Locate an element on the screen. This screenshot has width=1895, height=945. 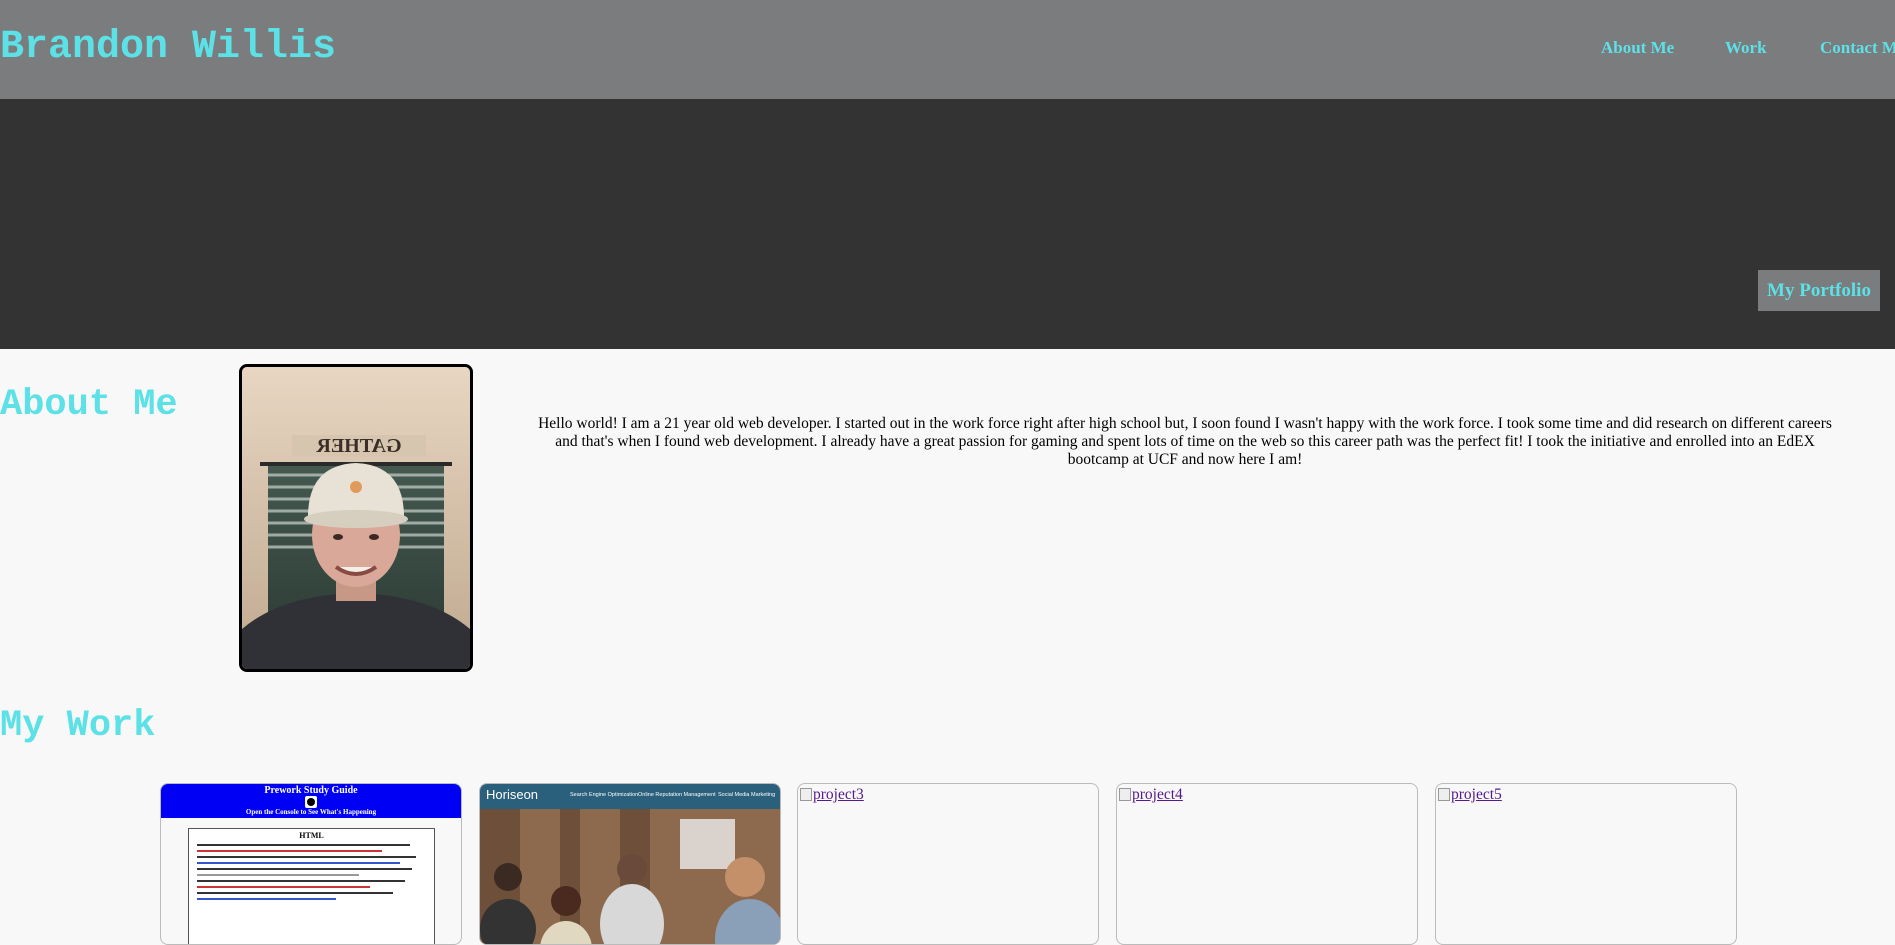
project3-link: project3 is located at coordinates (832, 795).